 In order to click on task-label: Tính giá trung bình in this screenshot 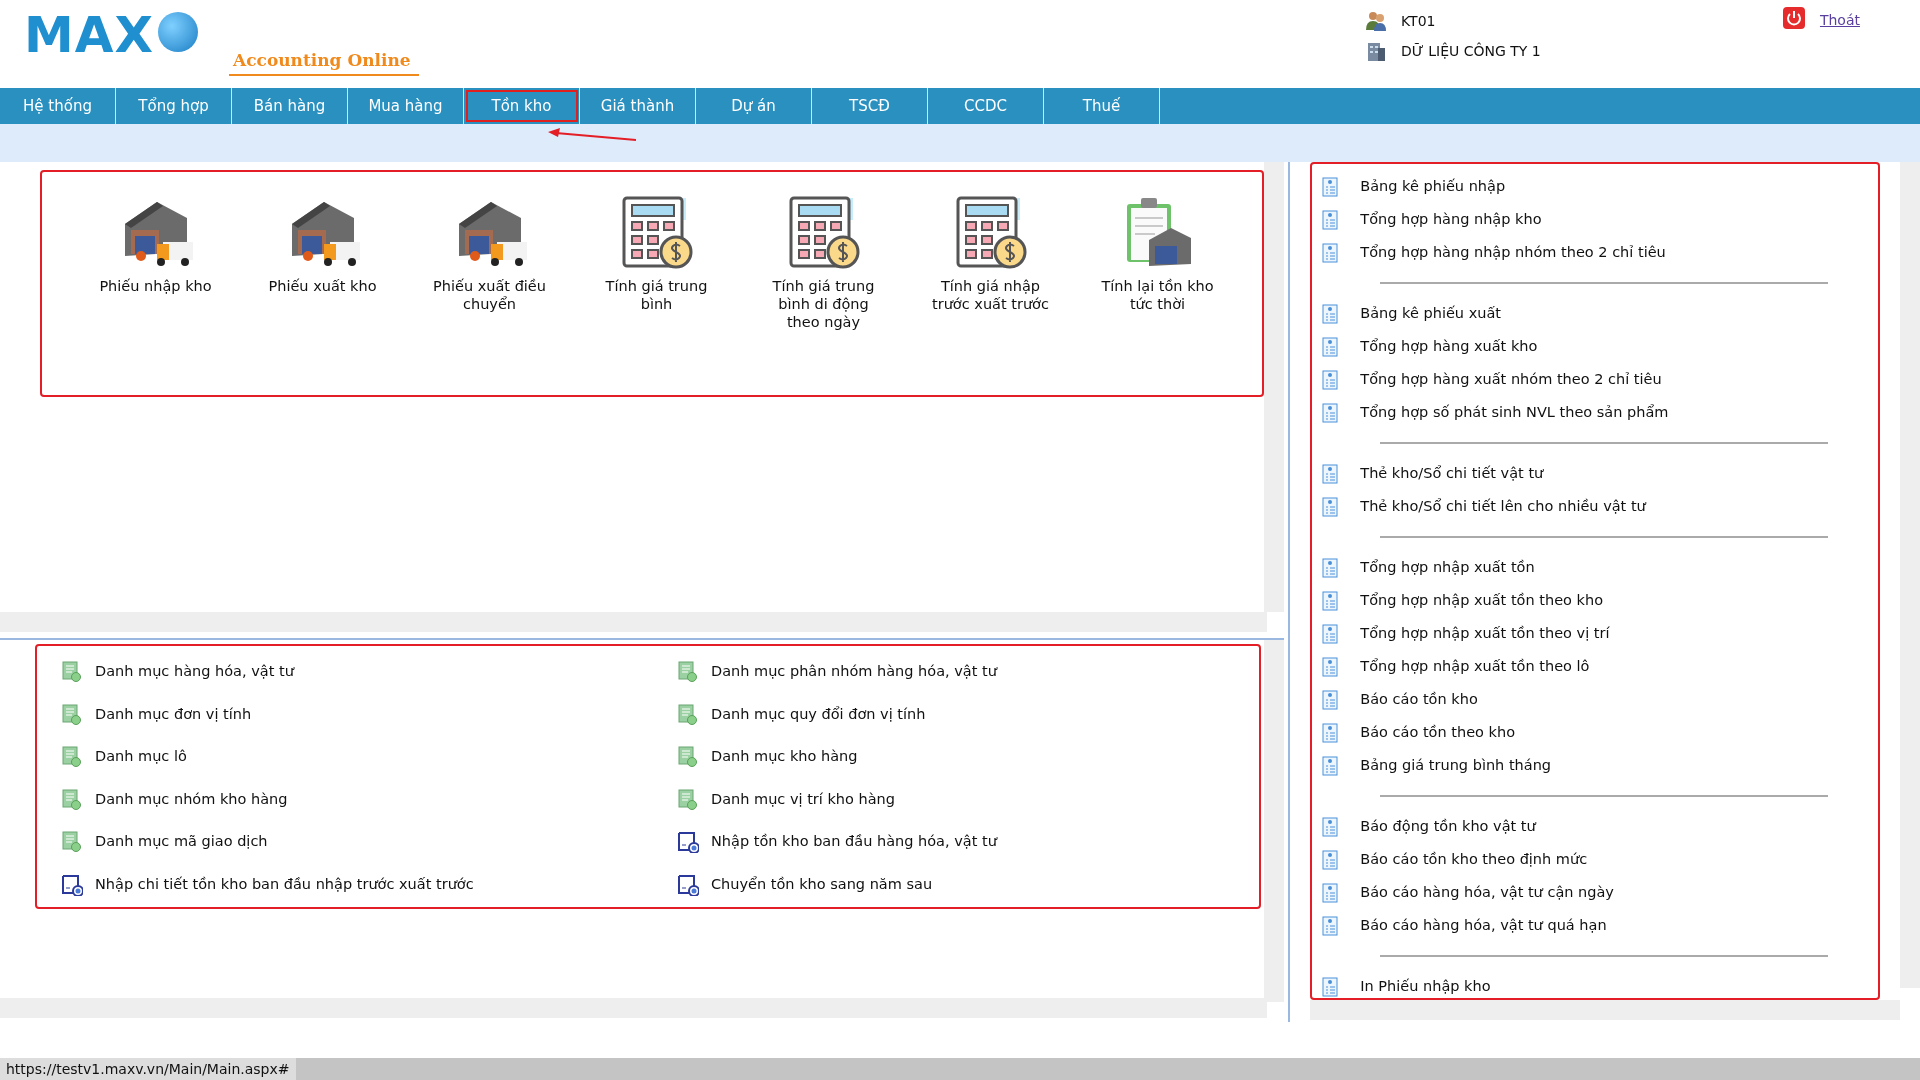, I will do `click(656, 295)`.